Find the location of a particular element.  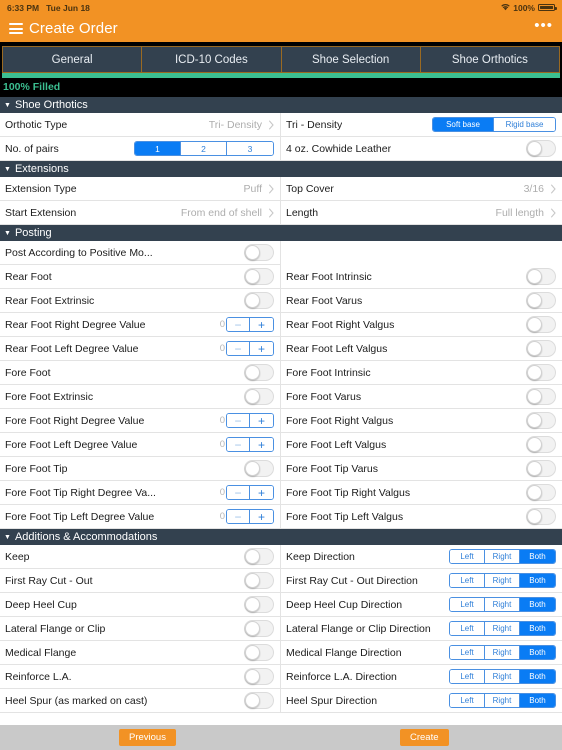

field-label: Rear Foot Right Valgus is located at coordinates (340, 324).